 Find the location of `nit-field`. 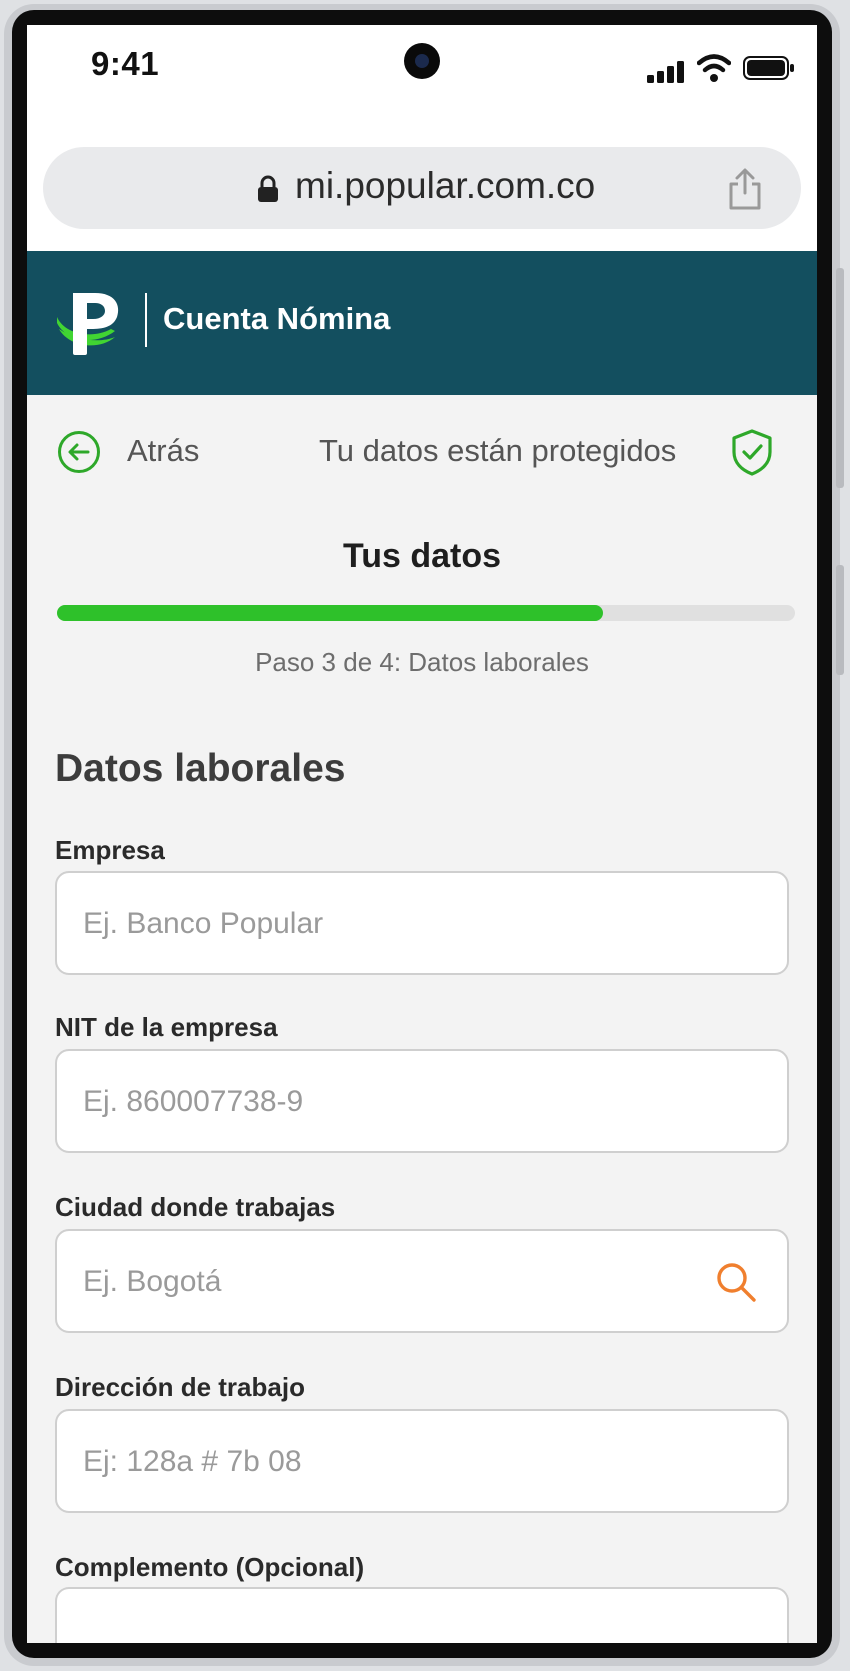

nit-field is located at coordinates (422, 1101).